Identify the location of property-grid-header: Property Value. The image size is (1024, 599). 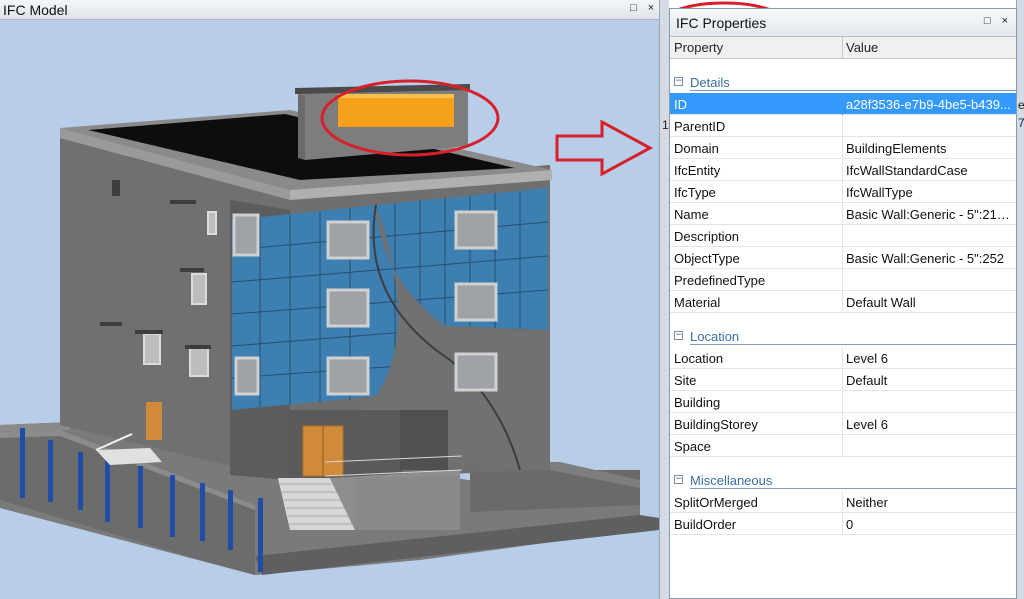
(843, 48).